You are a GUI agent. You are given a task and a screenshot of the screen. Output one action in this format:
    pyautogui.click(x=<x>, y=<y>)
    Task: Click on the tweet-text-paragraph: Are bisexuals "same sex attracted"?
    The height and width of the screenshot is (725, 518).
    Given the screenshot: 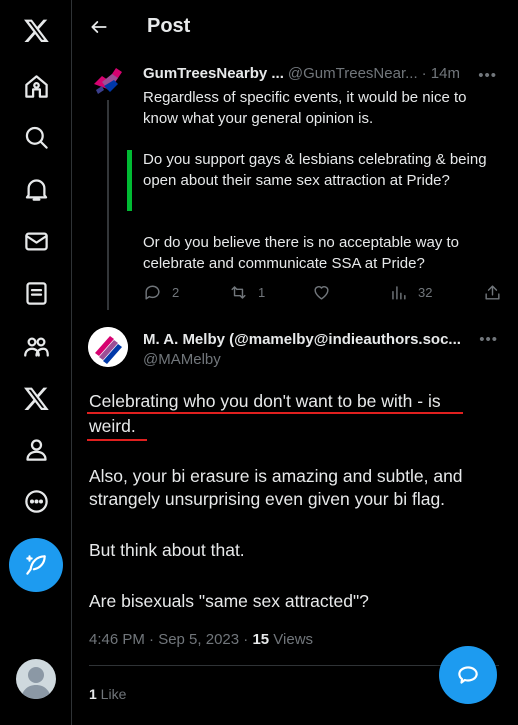 What is the action you would take?
    pyautogui.click(x=229, y=601)
    